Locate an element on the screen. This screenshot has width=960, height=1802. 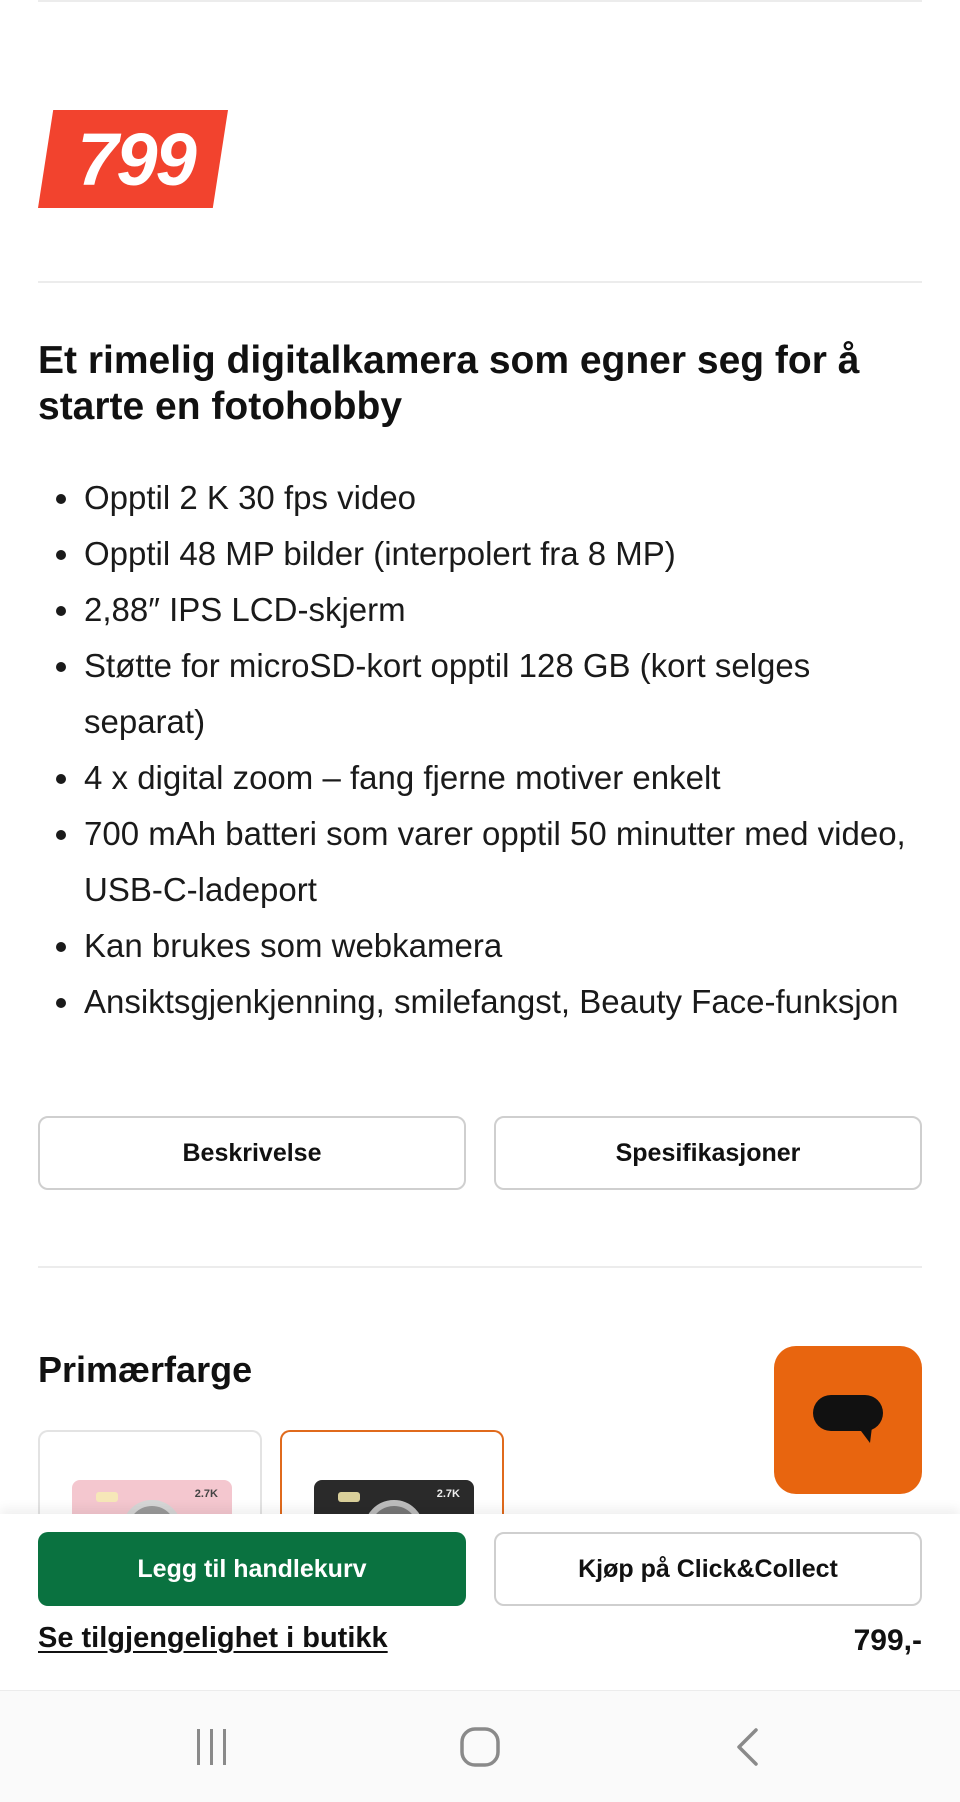
primary-color-title: Primærfarge is located at coordinates (145, 1369).